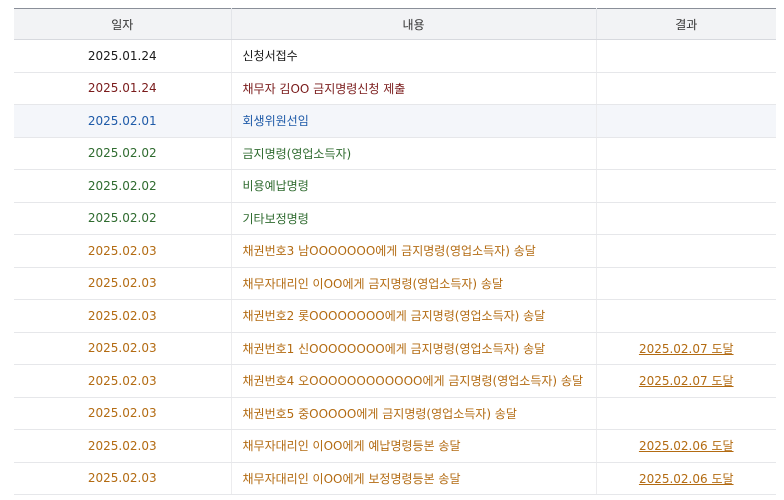 The height and width of the screenshot is (500, 784). What do you see at coordinates (414, 283) in the screenshot?
I see `row-content: 채무자대리인 이OO에게 금지명령(영업소득자) 송달` at bounding box center [414, 283].